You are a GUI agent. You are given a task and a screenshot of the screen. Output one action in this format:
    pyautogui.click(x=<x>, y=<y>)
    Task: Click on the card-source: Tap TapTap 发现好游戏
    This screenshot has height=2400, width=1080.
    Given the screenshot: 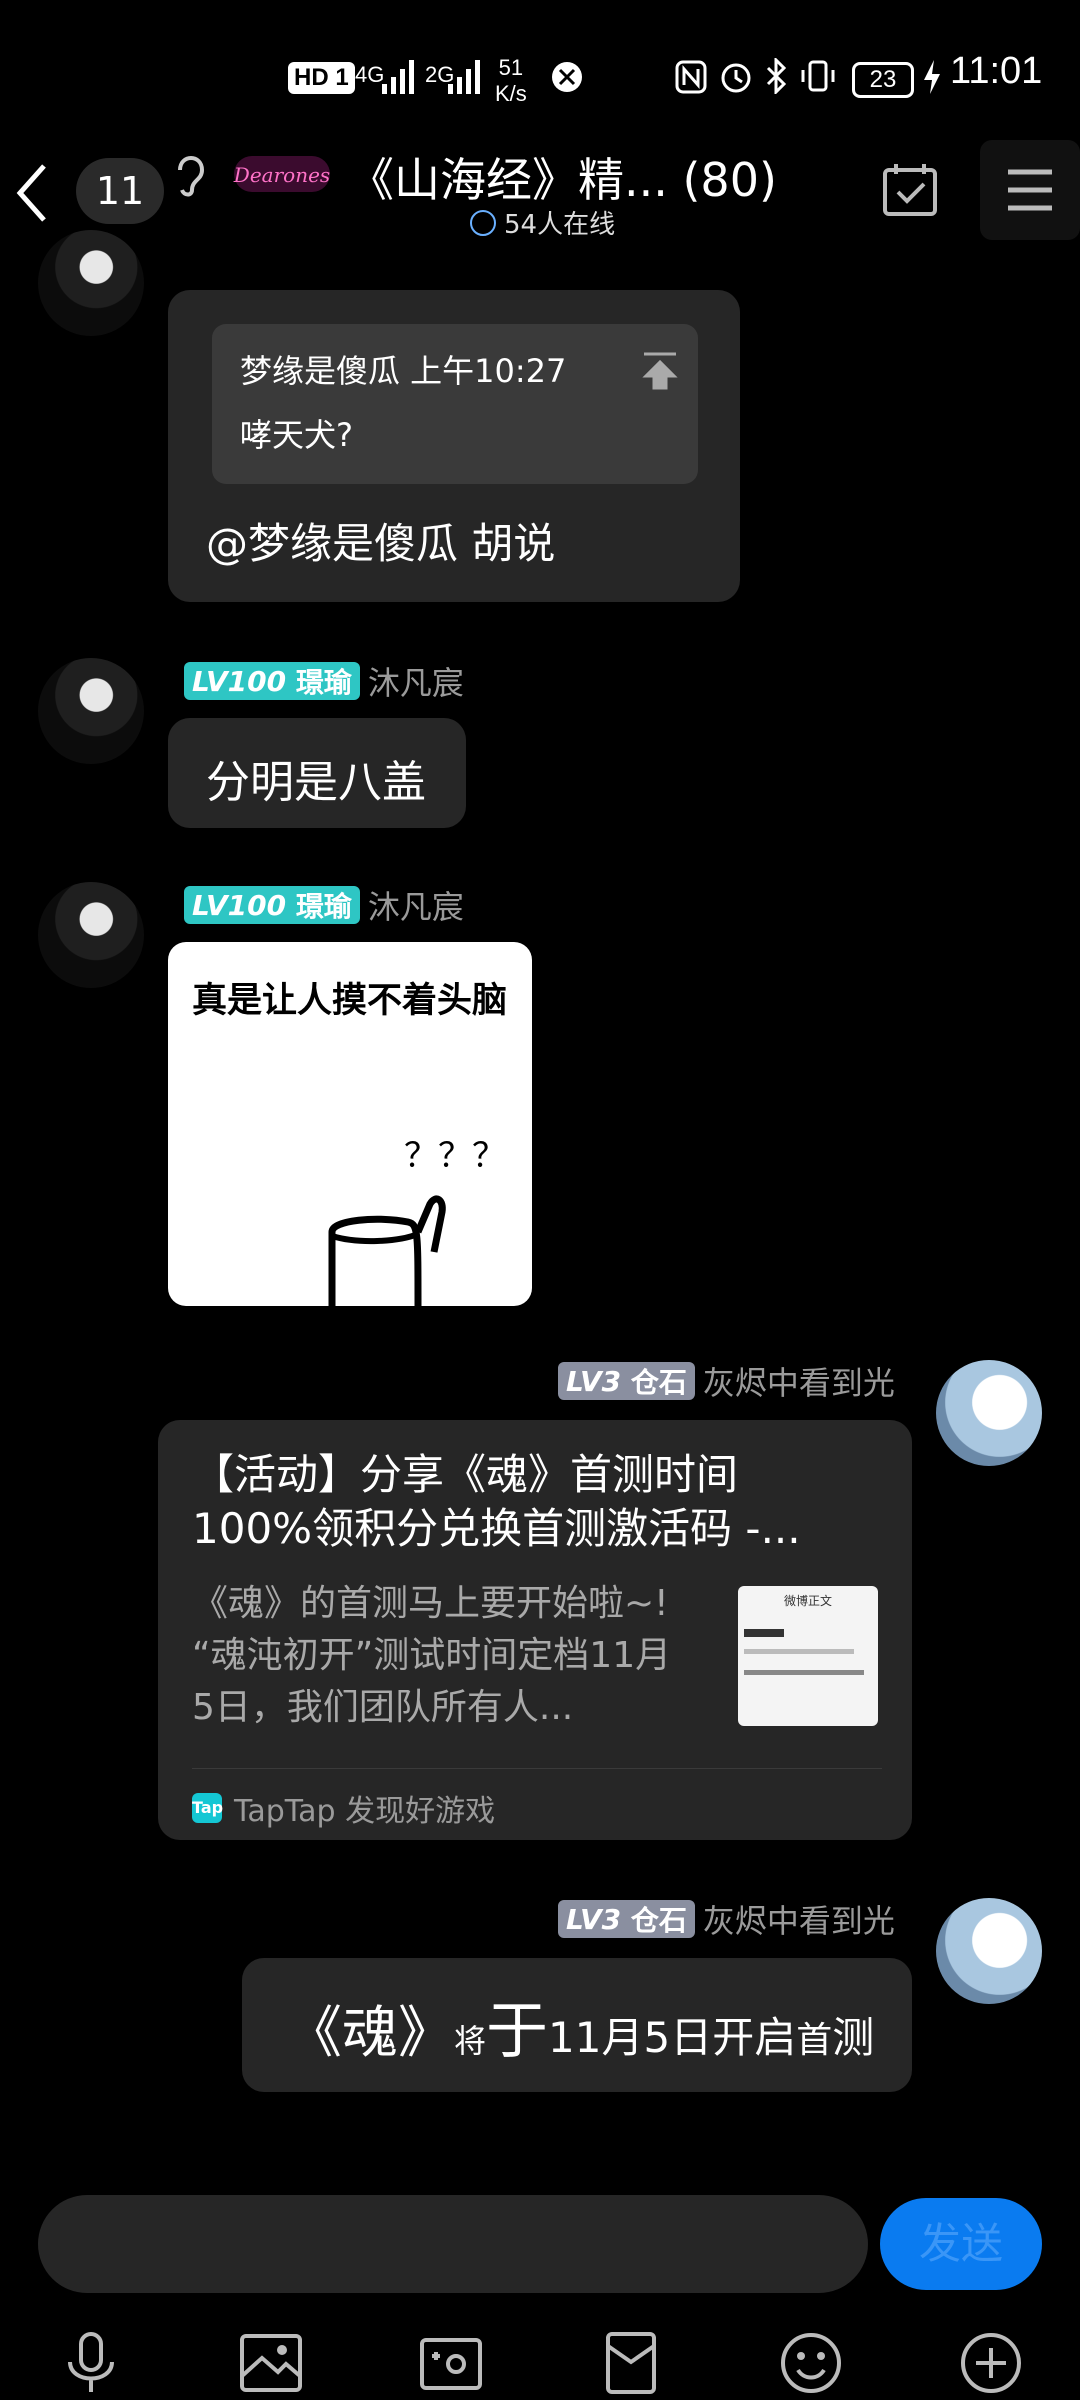 What is the action you would take?
    pyautogui.click(x=343, y=1808)
    